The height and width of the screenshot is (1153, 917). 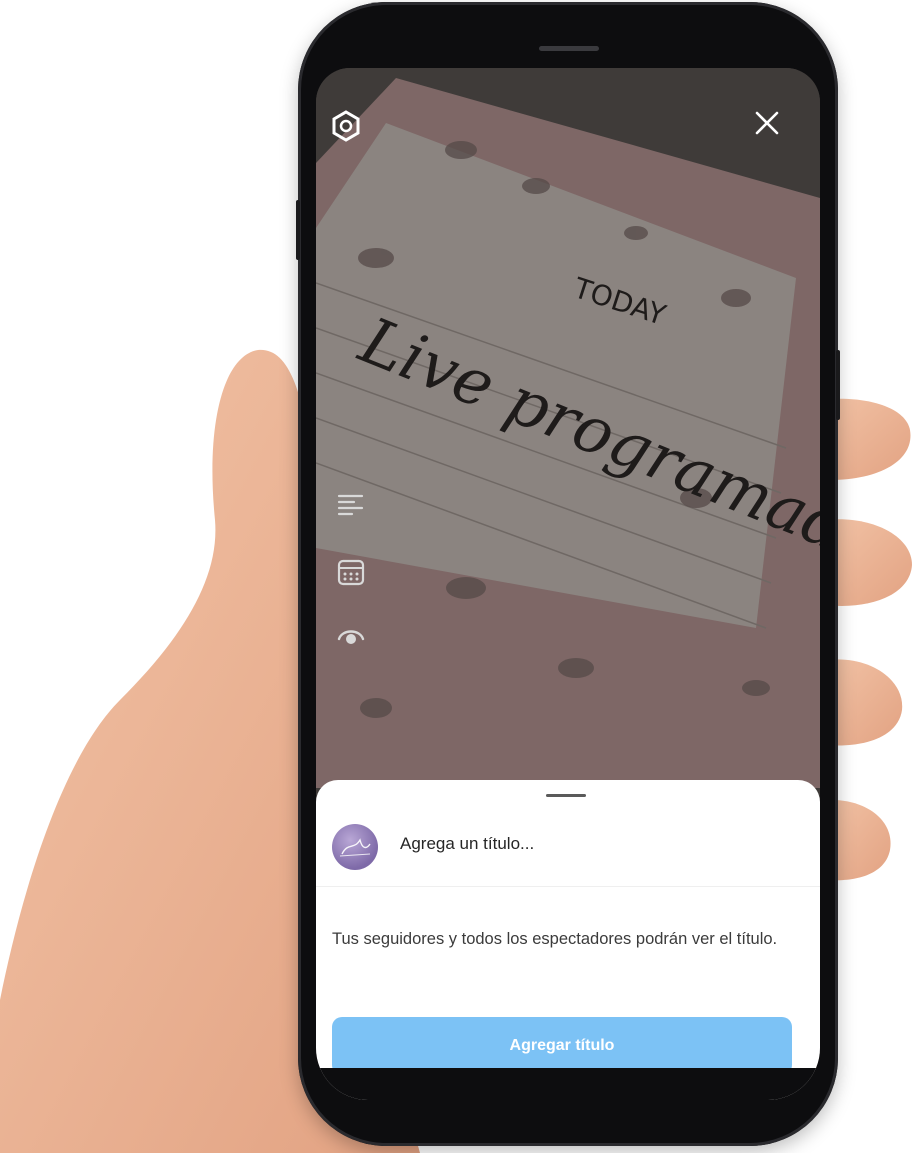 What do you see at coordinates (569, 48) in the screenshot?
I see `phone-earpiece` at bounding box center [569, 48].